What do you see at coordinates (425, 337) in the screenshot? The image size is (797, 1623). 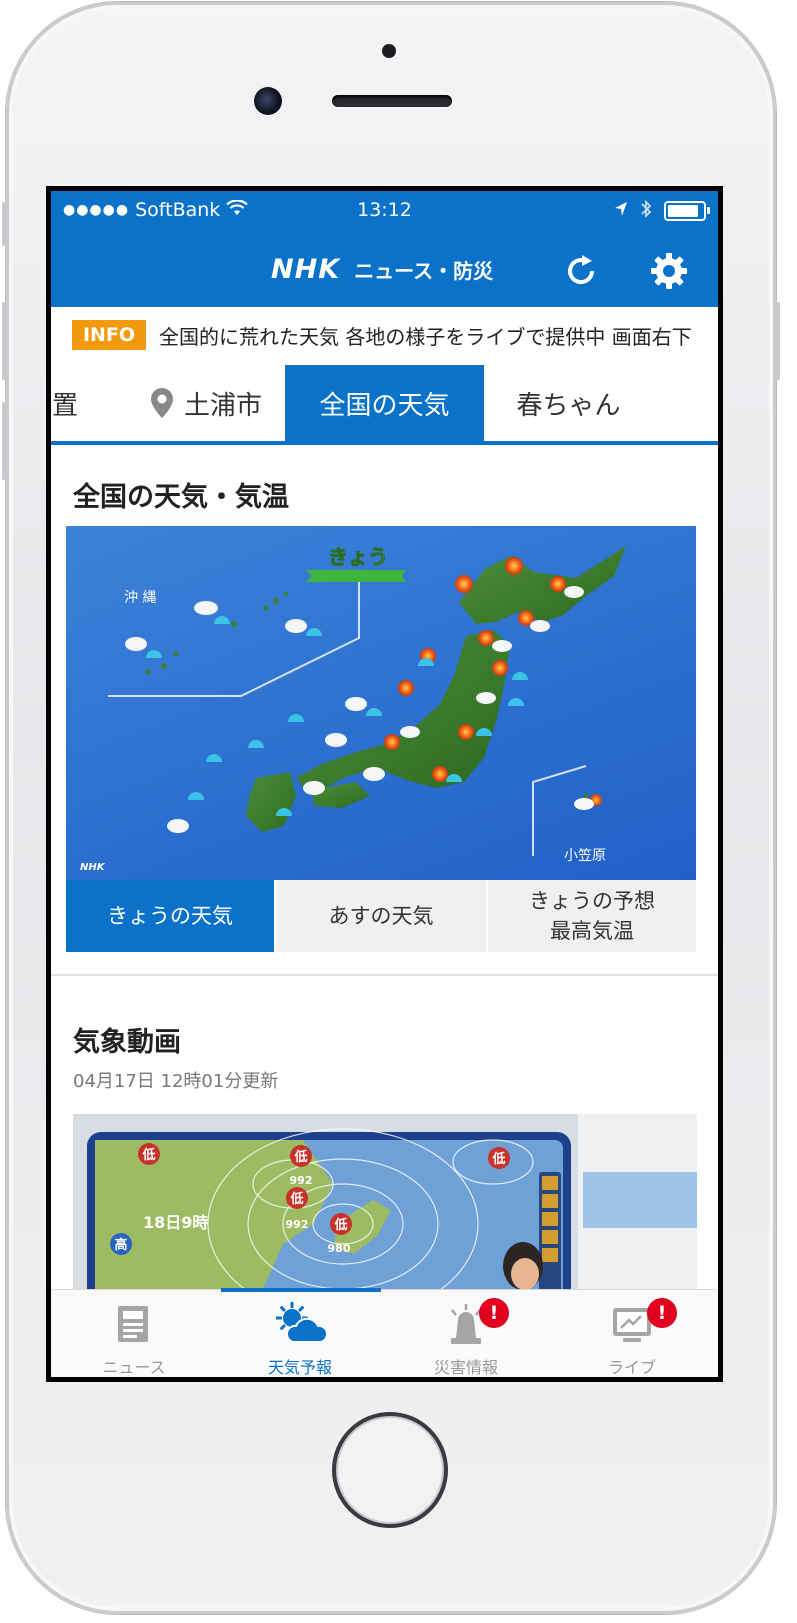 I see `ticker-text: 全国的に荒れた天気 各地の様子をライブで提供中 画面右下` at bounding box center [425, 337].